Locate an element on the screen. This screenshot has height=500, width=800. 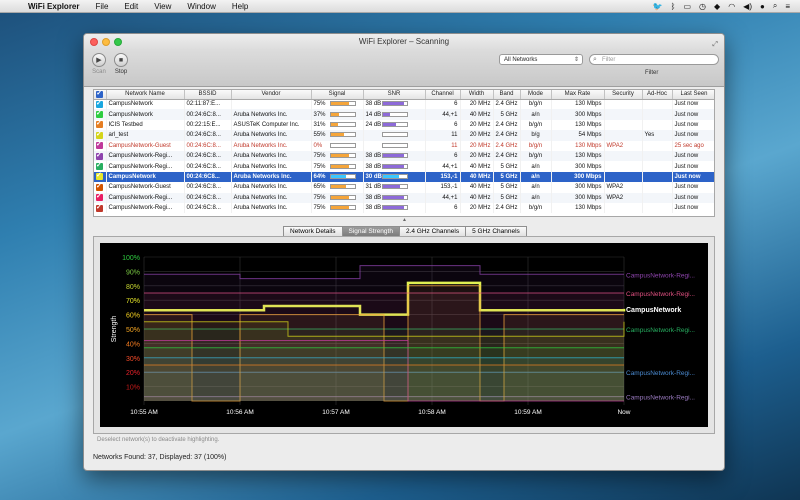
minimize-button is located at coordinates (106, 42).